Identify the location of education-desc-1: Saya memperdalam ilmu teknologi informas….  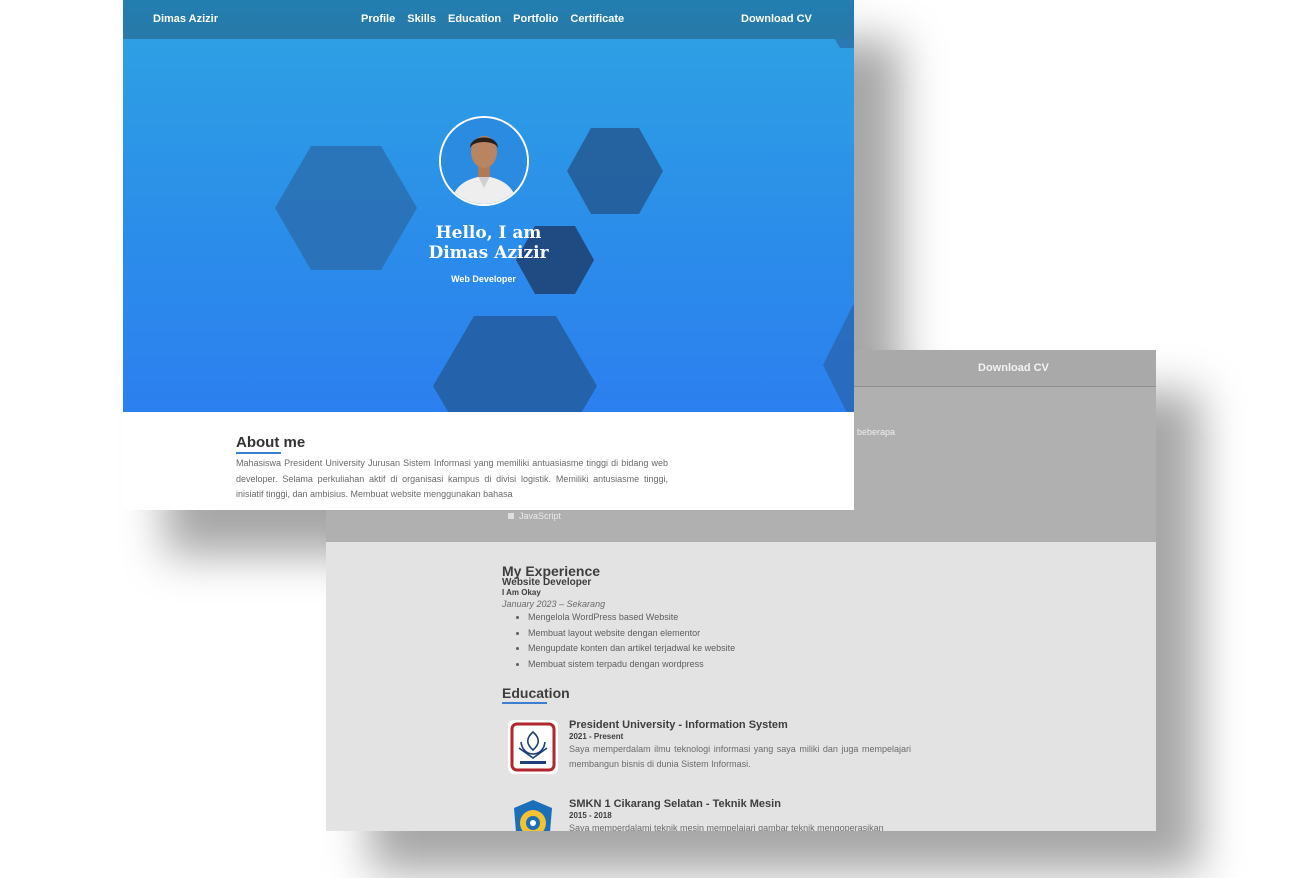
(740, 756).